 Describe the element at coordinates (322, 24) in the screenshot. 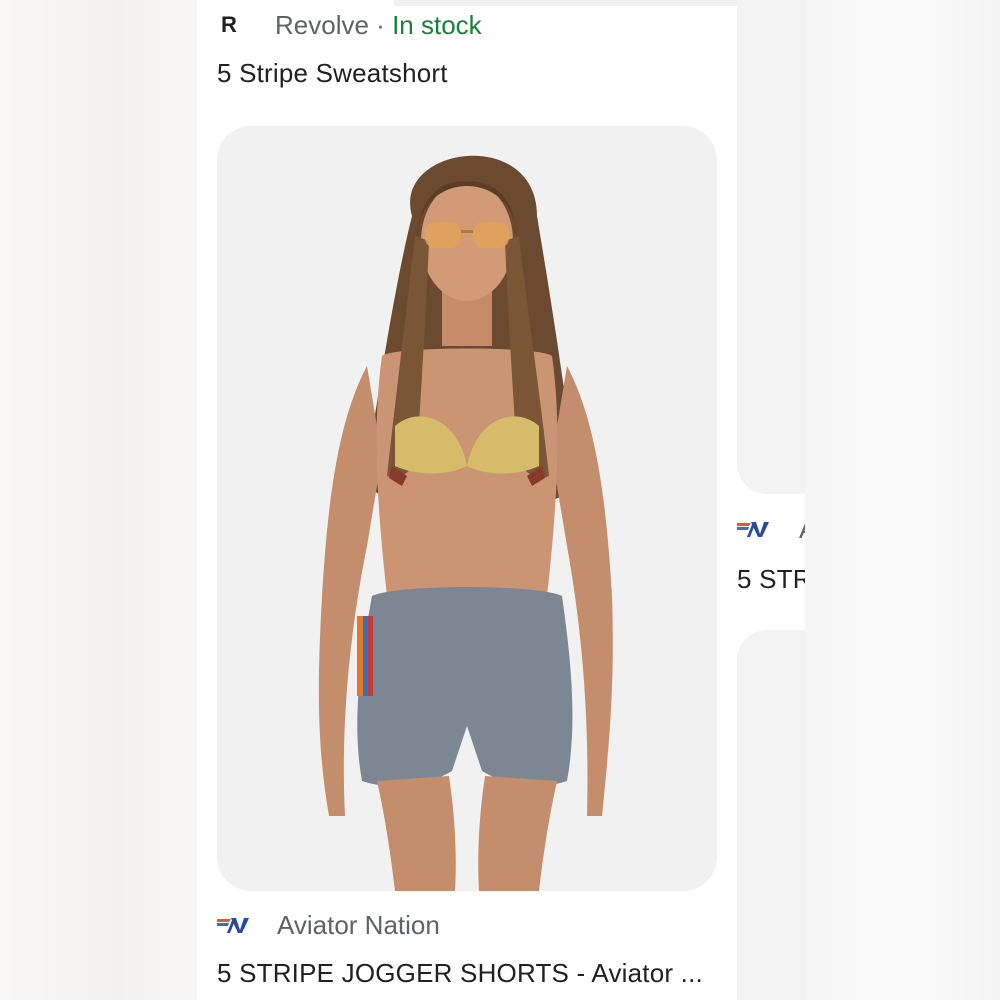

I see `source-name: Revolve` at that location.